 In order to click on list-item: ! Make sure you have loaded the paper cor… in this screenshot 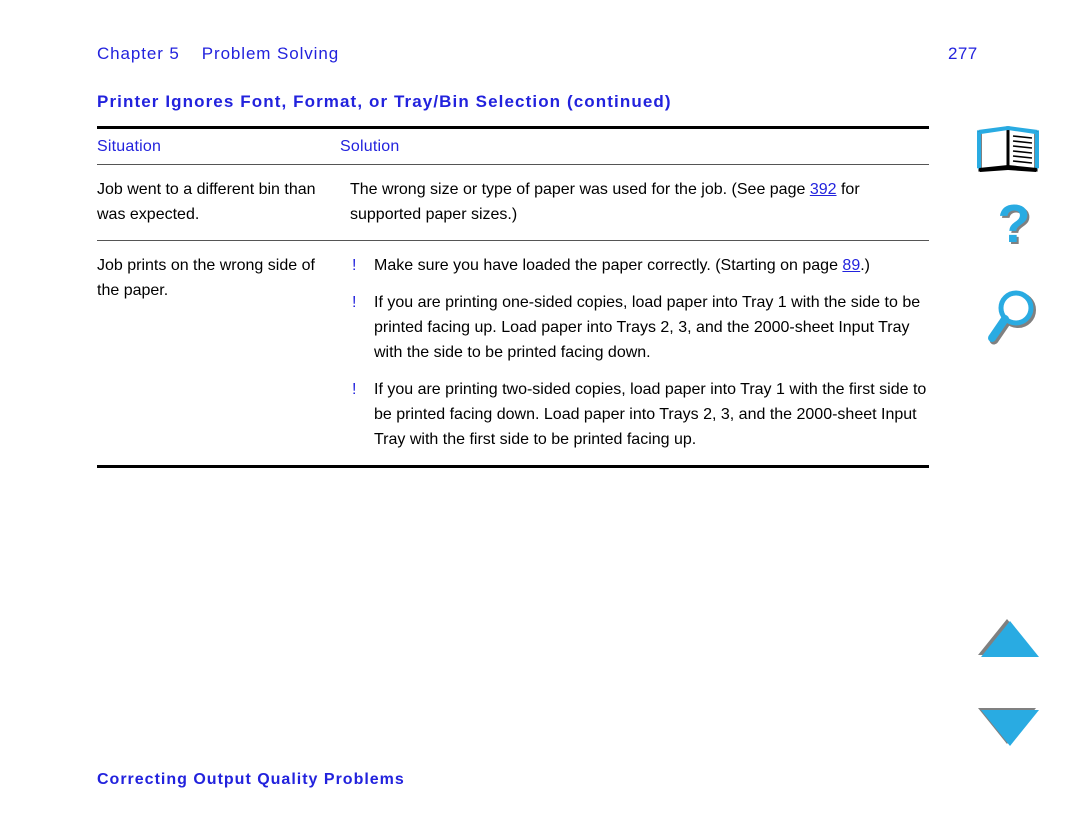, I will do `click(639, 265)`.